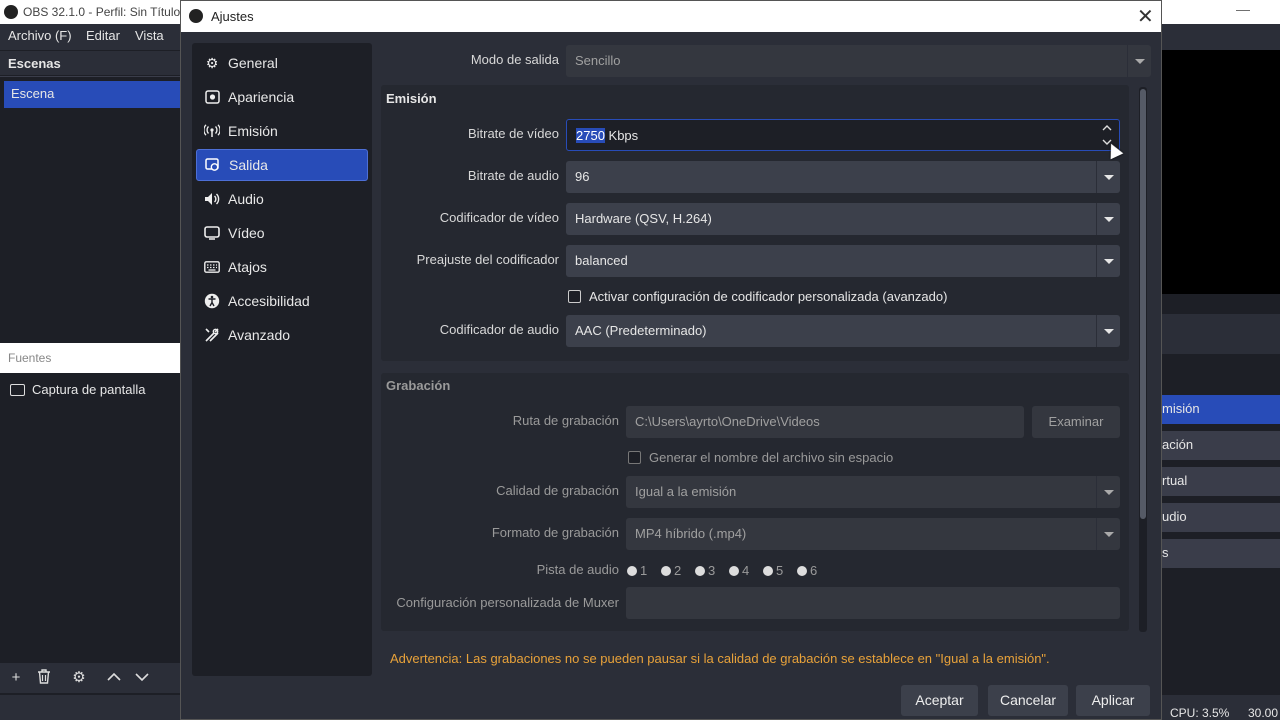 This screenshot has width=1280, height=720. Describe the element at coordinates (637, 570) in the screenshot. I see `audio-track-1: 1` at that location.